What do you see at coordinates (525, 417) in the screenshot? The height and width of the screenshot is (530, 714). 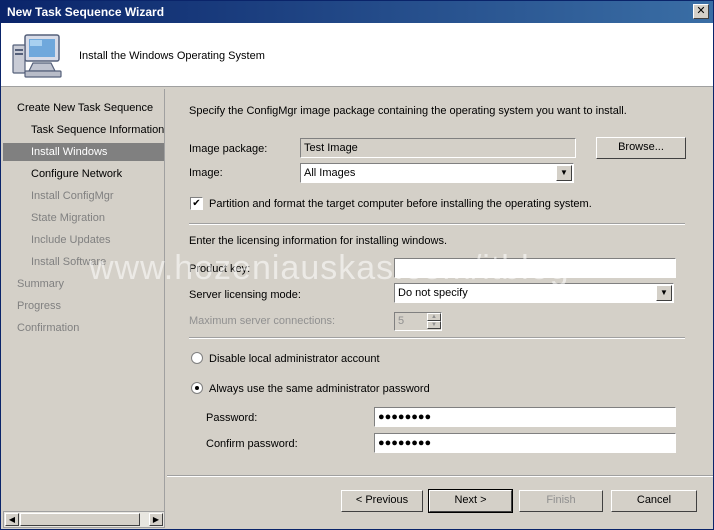 I see `password-input: ●●●●●●●●` at bounding box center [525, 417].